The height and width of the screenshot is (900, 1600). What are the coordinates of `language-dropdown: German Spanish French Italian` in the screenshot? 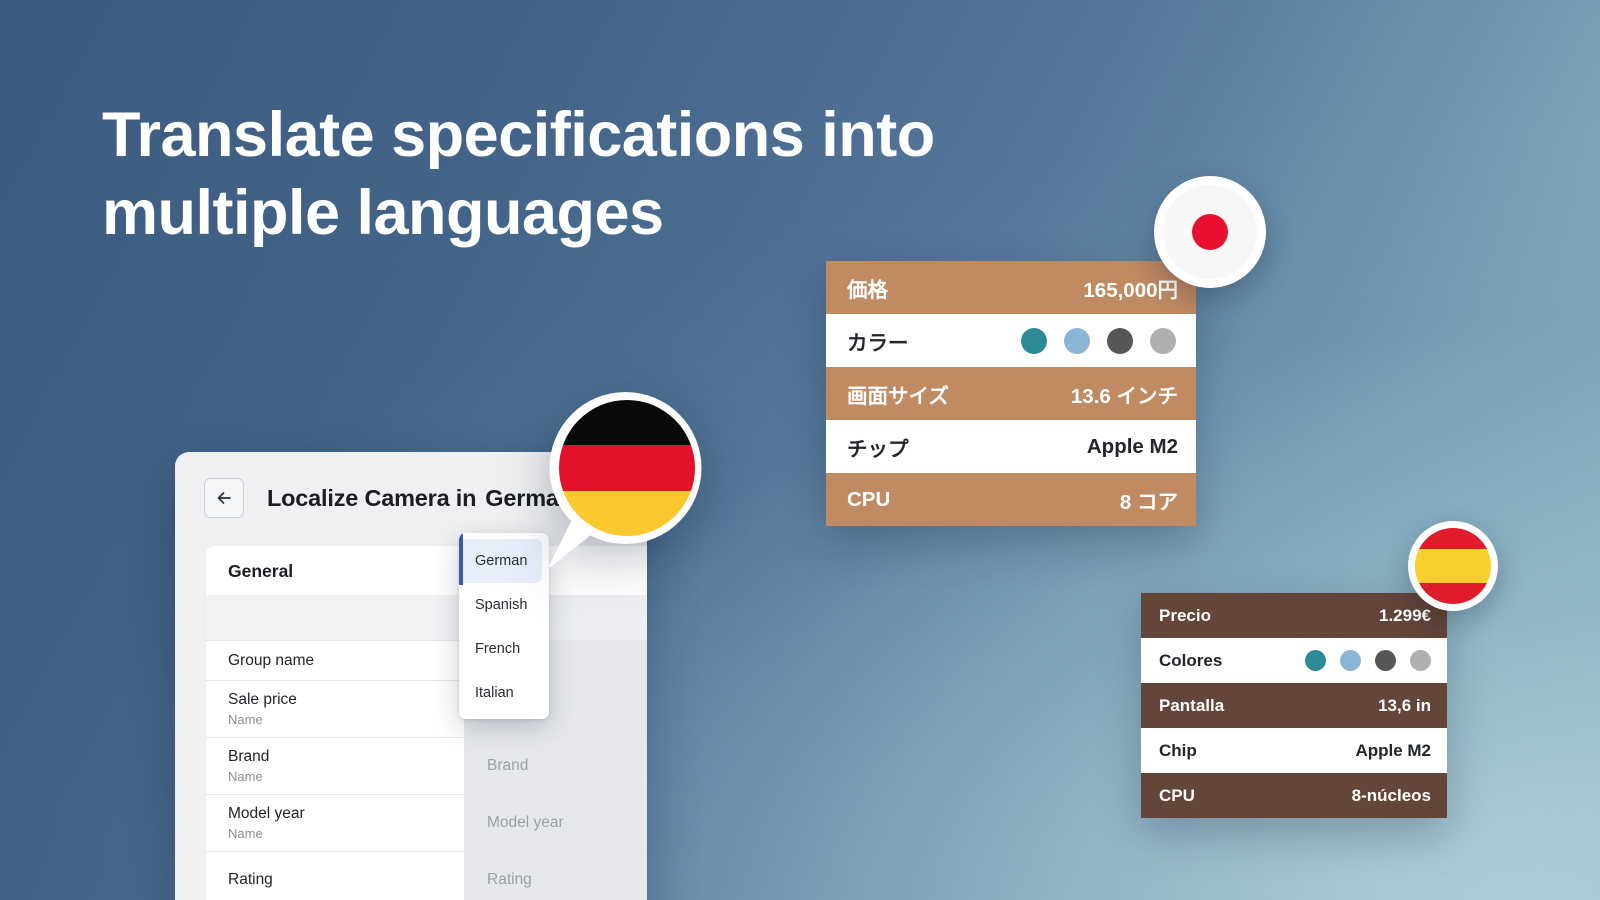 It's located at (504, 626).